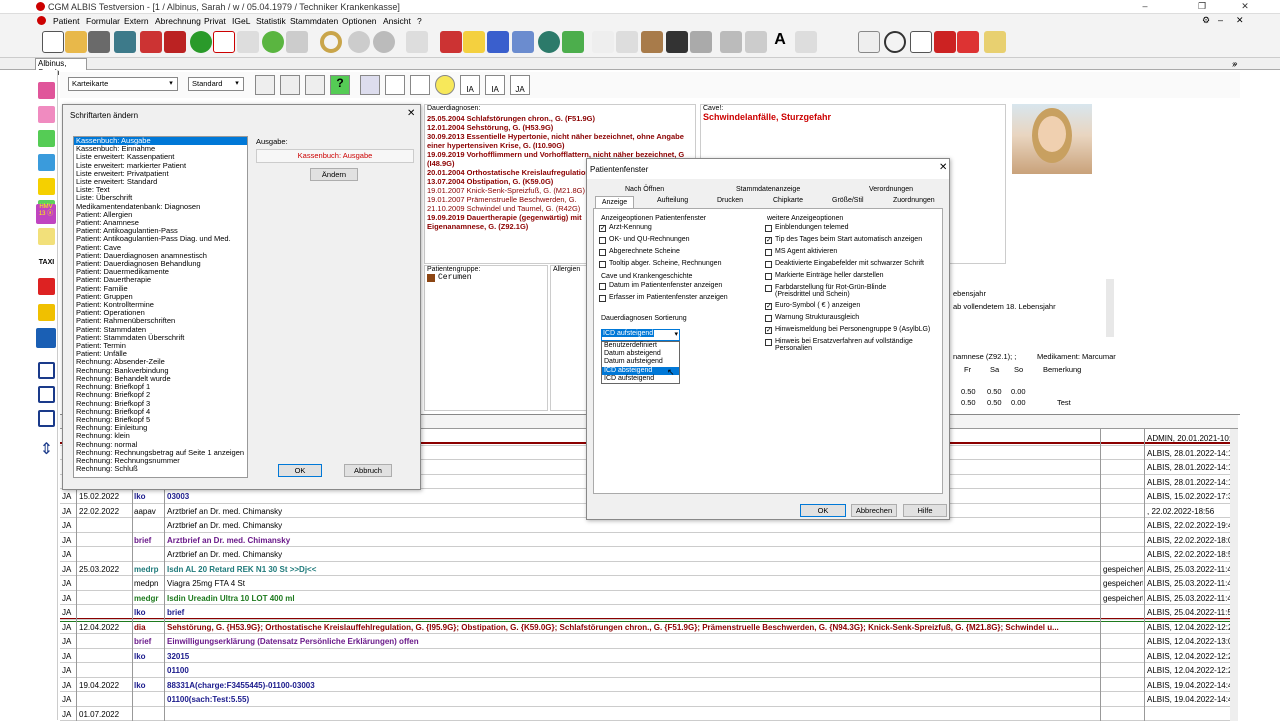 The height and width of the screenshot is (721, 1280). I want to click on menu-igel: IGeL, so click(241, 21).